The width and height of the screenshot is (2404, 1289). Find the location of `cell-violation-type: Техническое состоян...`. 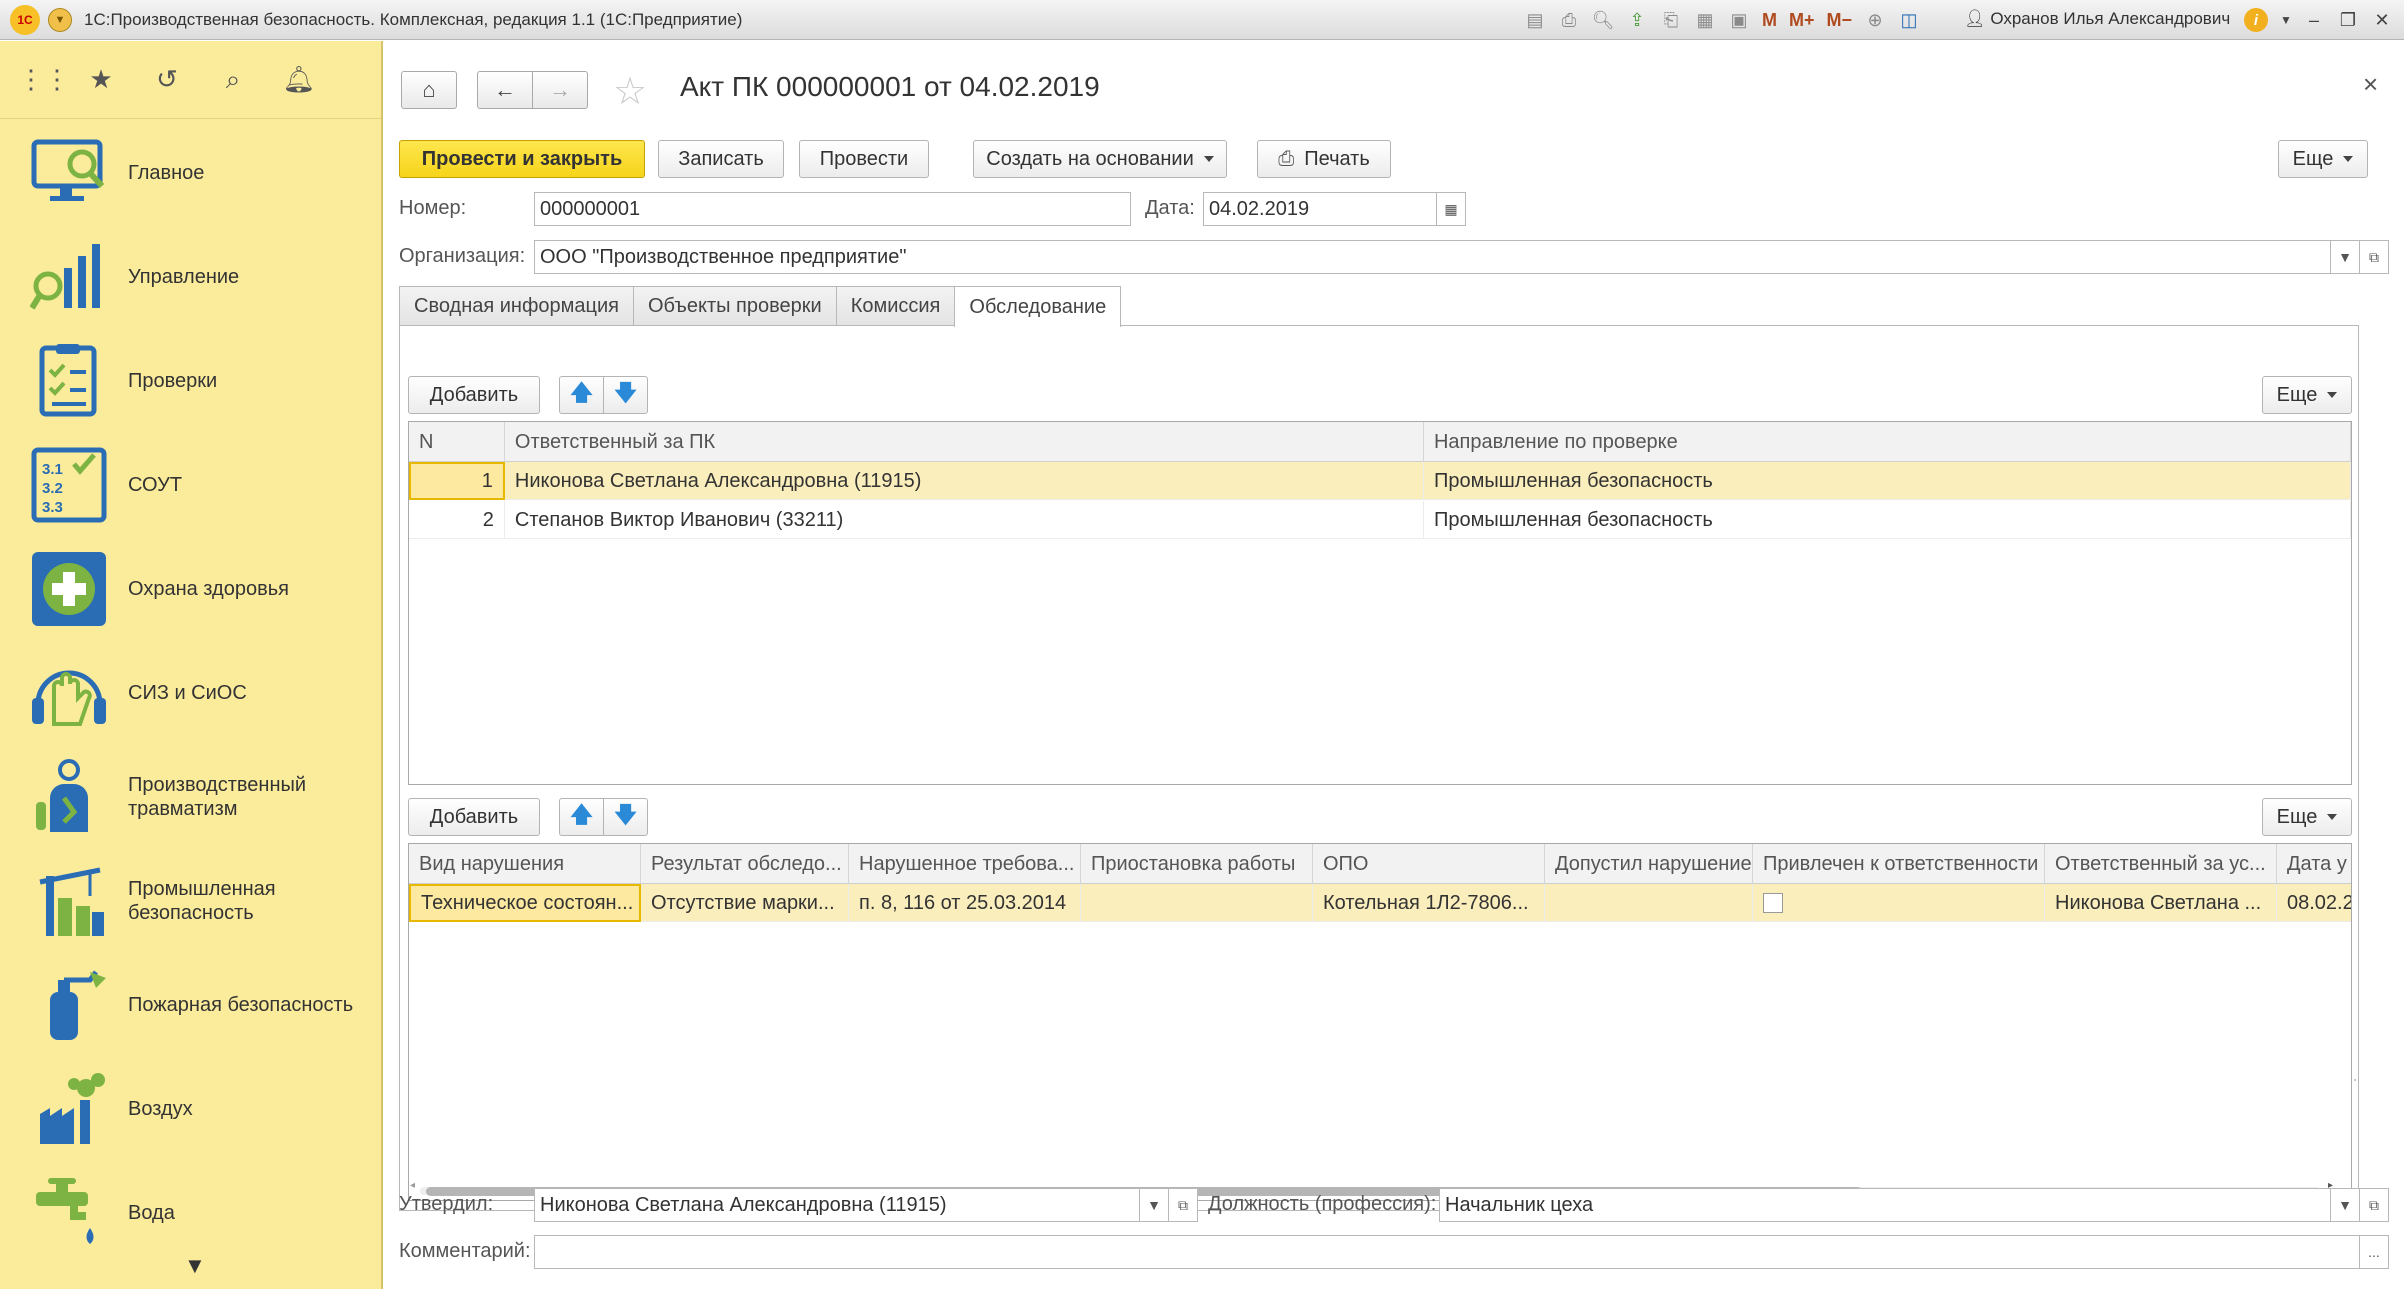

cell-violation-type: Техническое состоян... is located at coordinates (525, 903).